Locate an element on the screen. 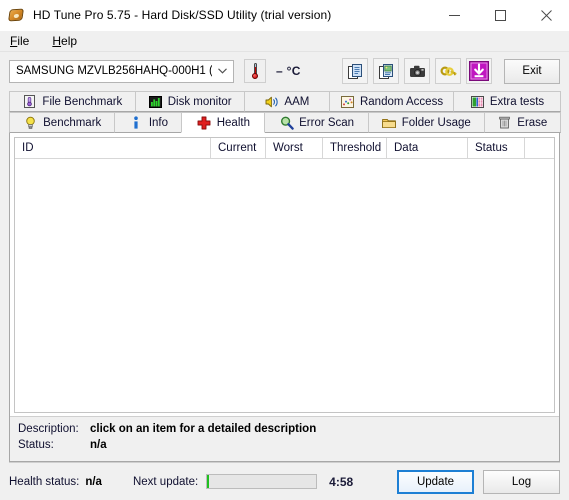  status-value: n/a is located at coordinates (98, 445).